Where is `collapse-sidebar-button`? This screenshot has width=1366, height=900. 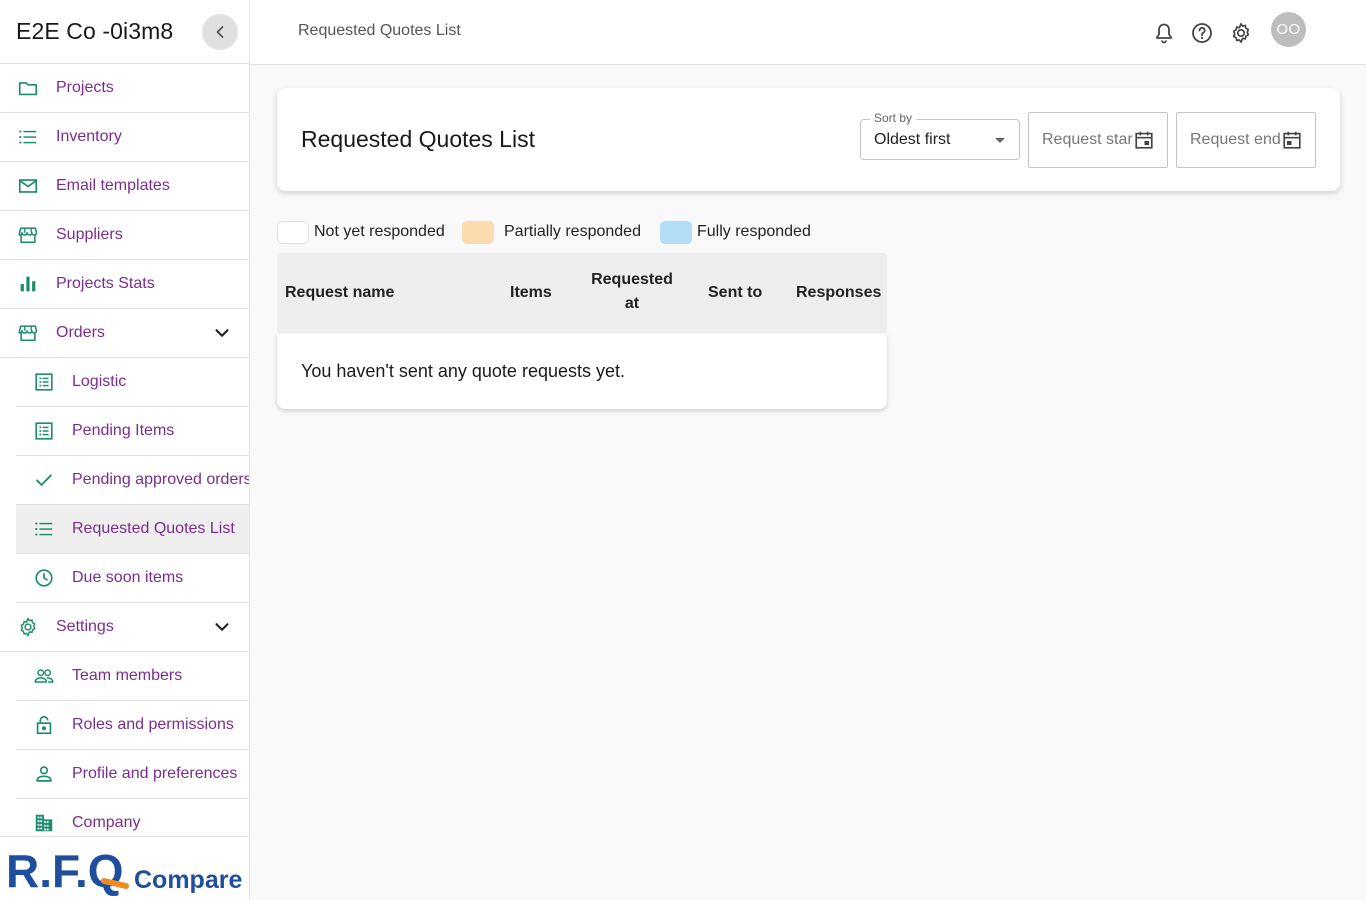 collapse-sidebar-button is located at coordinates (220, 31).